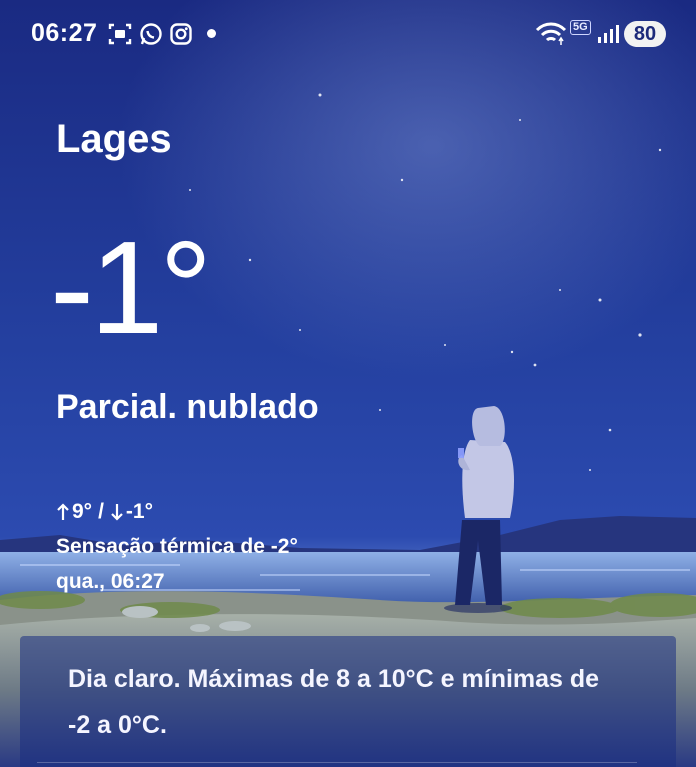 This screenshot has height=767, width=696. I want to click on notification-dot, so click(211, 33).